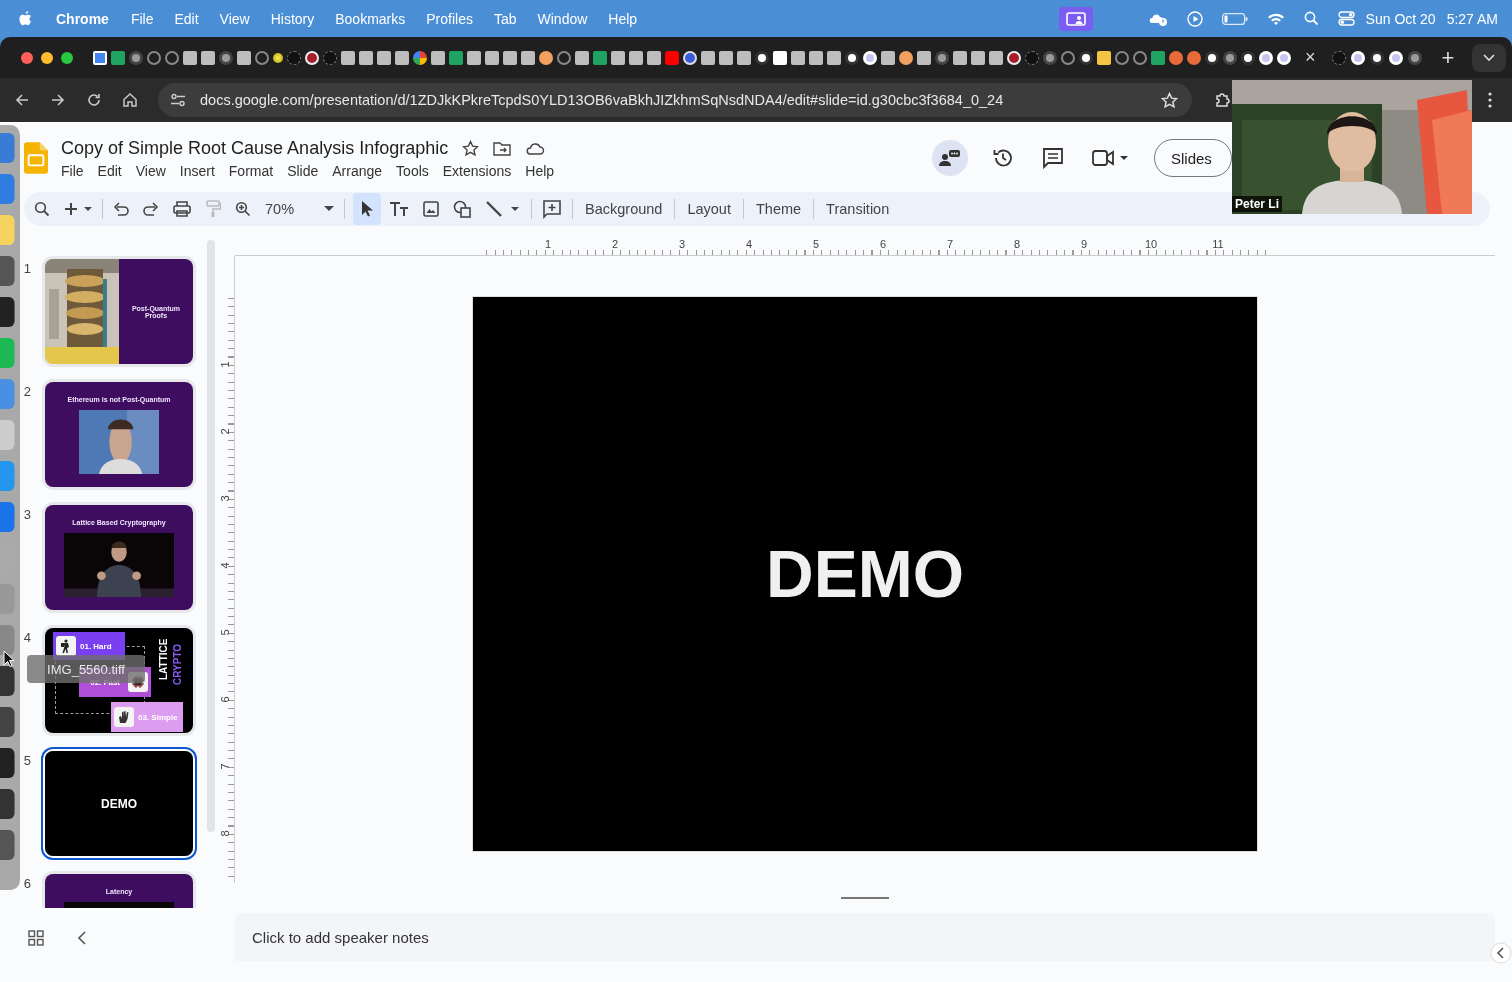 The height and width of the screenshot is (982, 1512). Describe the element at coordinates (1223, 100) in the screenshot. I see `extensions-icon` at that location.